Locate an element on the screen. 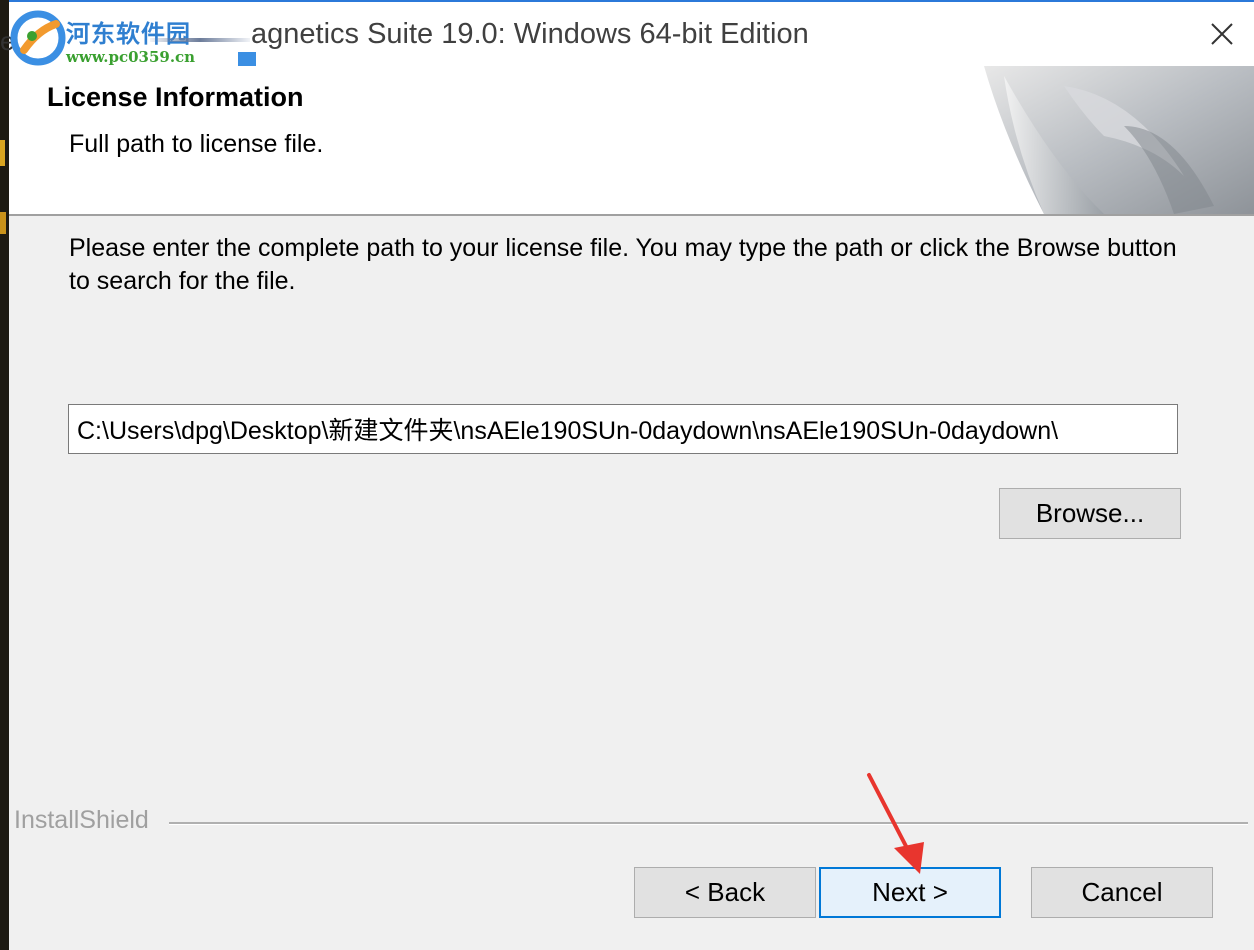 Image resolution: width=1254 pixels, height=950 pixels. installshield-divider is located at coordinates (708, 823).